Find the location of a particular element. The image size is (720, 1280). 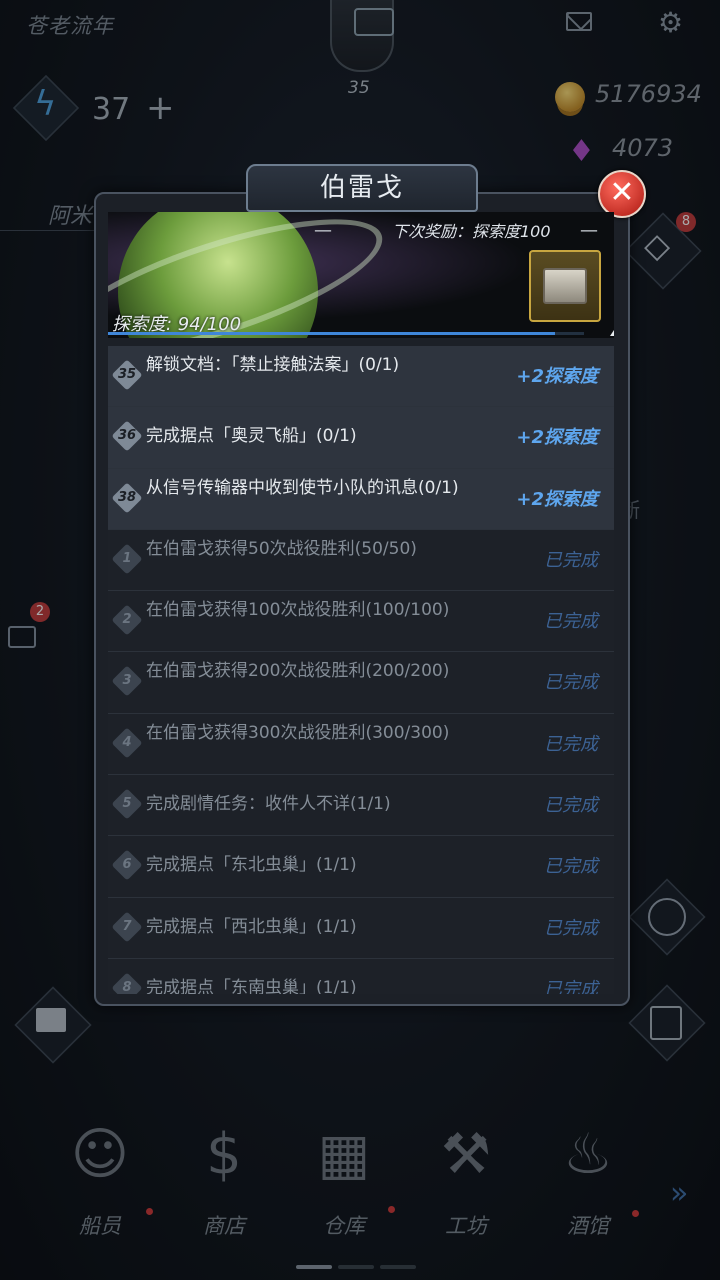

planet-banner: — 下次奖励：探索度100 — 探索度: 94/100 is located at coordinates (361, 275).